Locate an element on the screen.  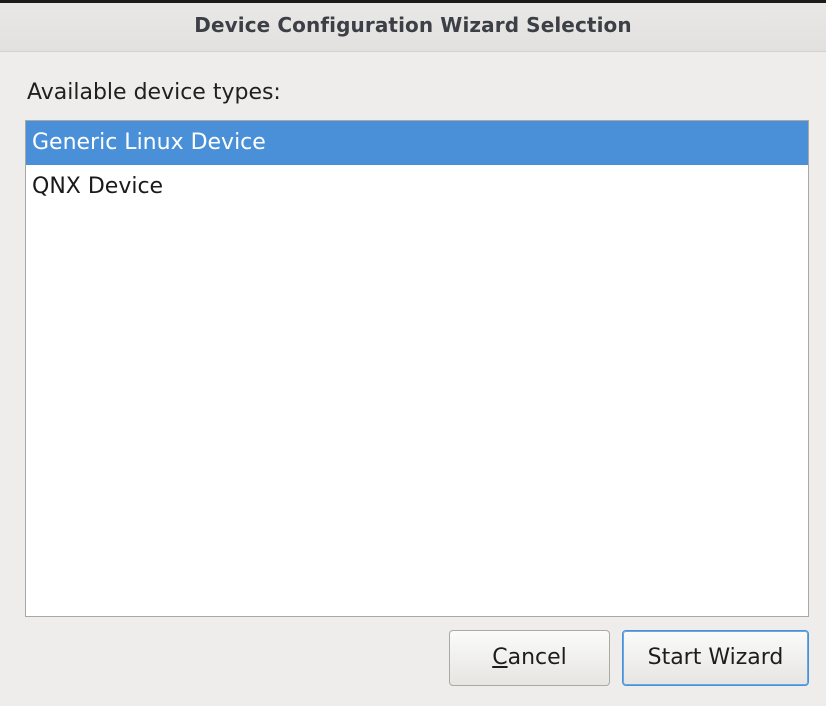
start-wizard-button: Start Wizard is located at coordinates (715, 658).